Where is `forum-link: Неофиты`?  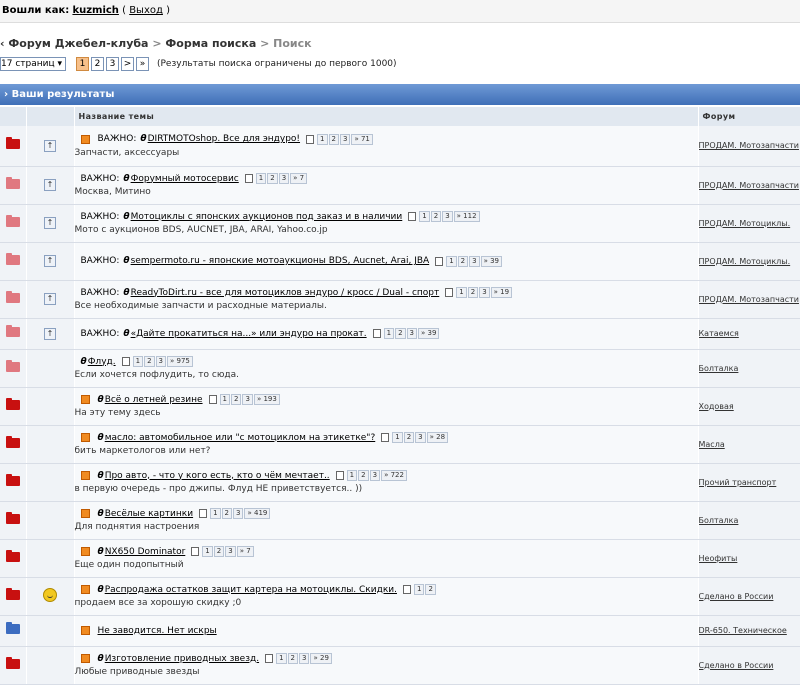
forum-link: Неофиты is located at coordinates (718, 558).